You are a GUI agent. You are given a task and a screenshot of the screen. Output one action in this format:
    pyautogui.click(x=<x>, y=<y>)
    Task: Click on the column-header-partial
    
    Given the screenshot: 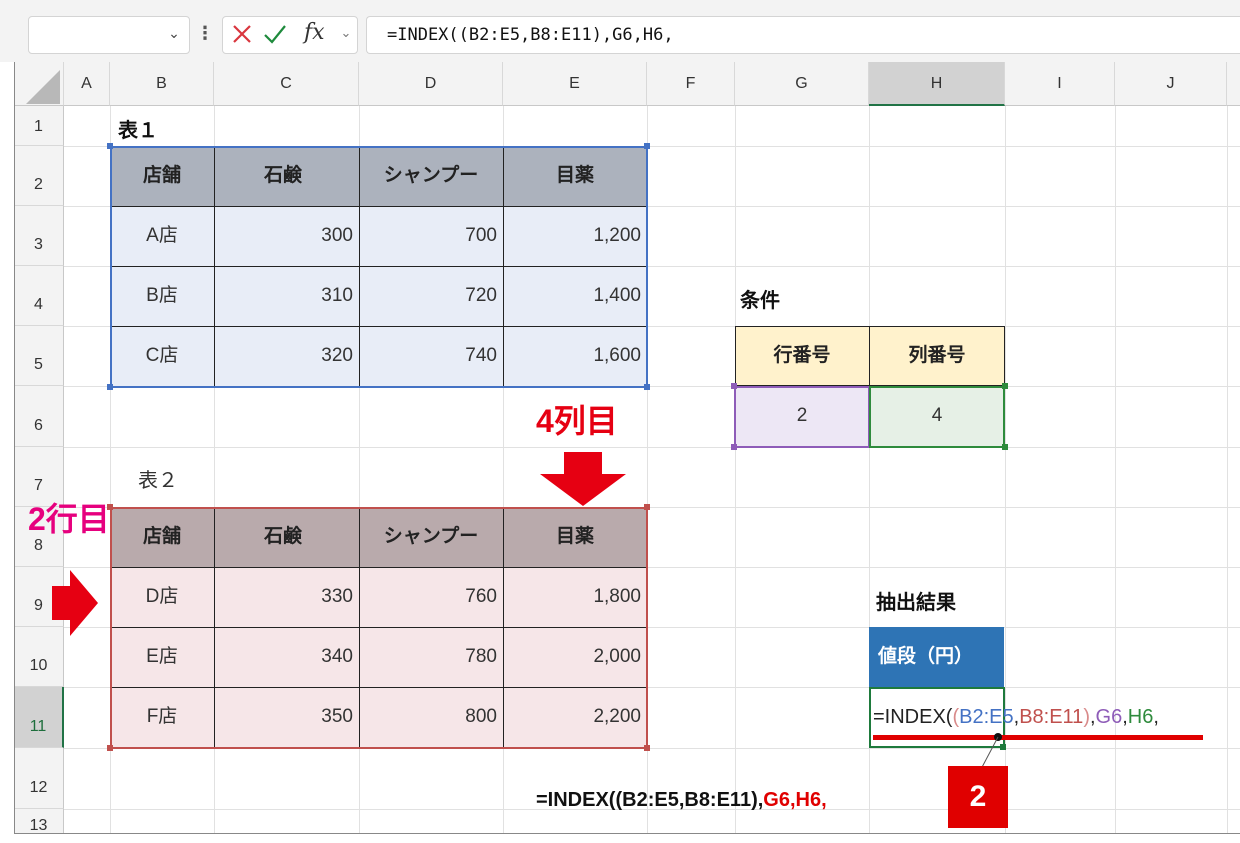 What is the action you would take?
    pyautogui.click(x=1233, y=84)
    